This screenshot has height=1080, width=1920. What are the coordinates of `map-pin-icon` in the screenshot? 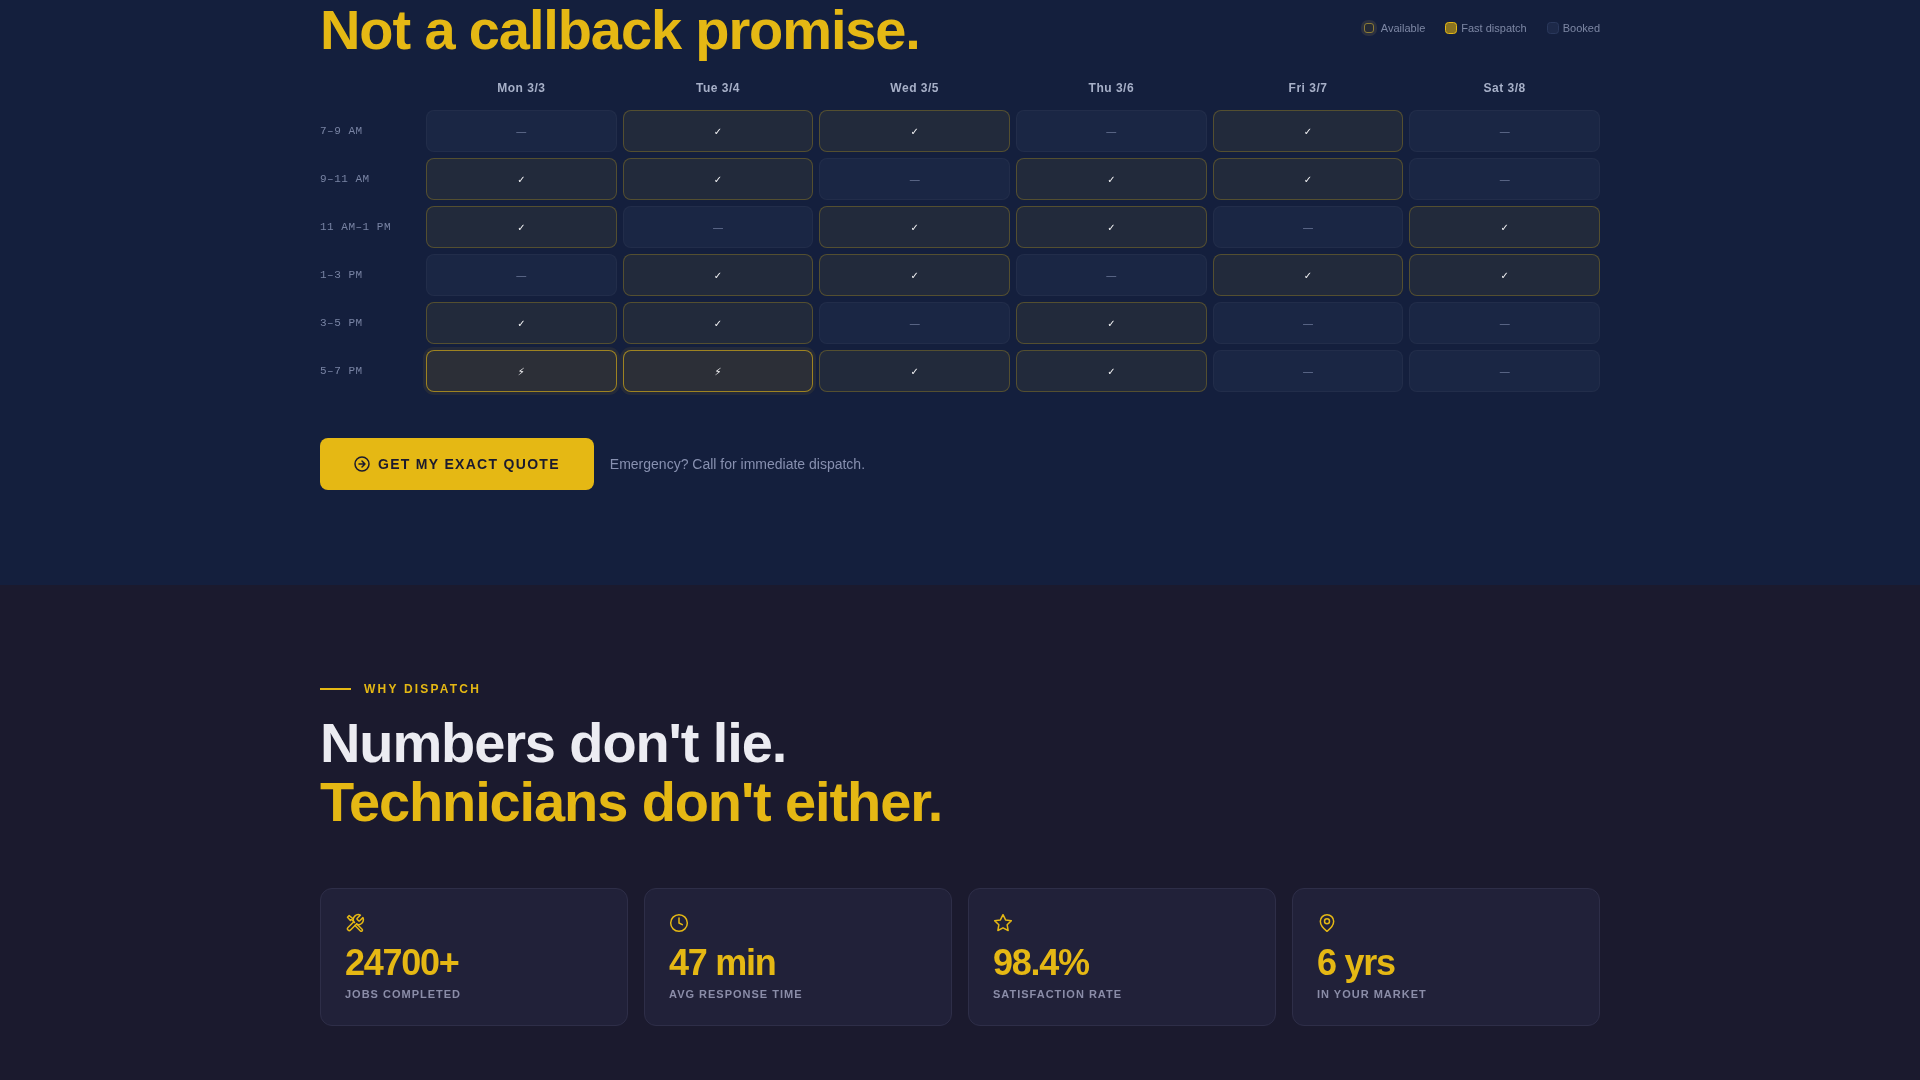 It's located at (1327, 923).